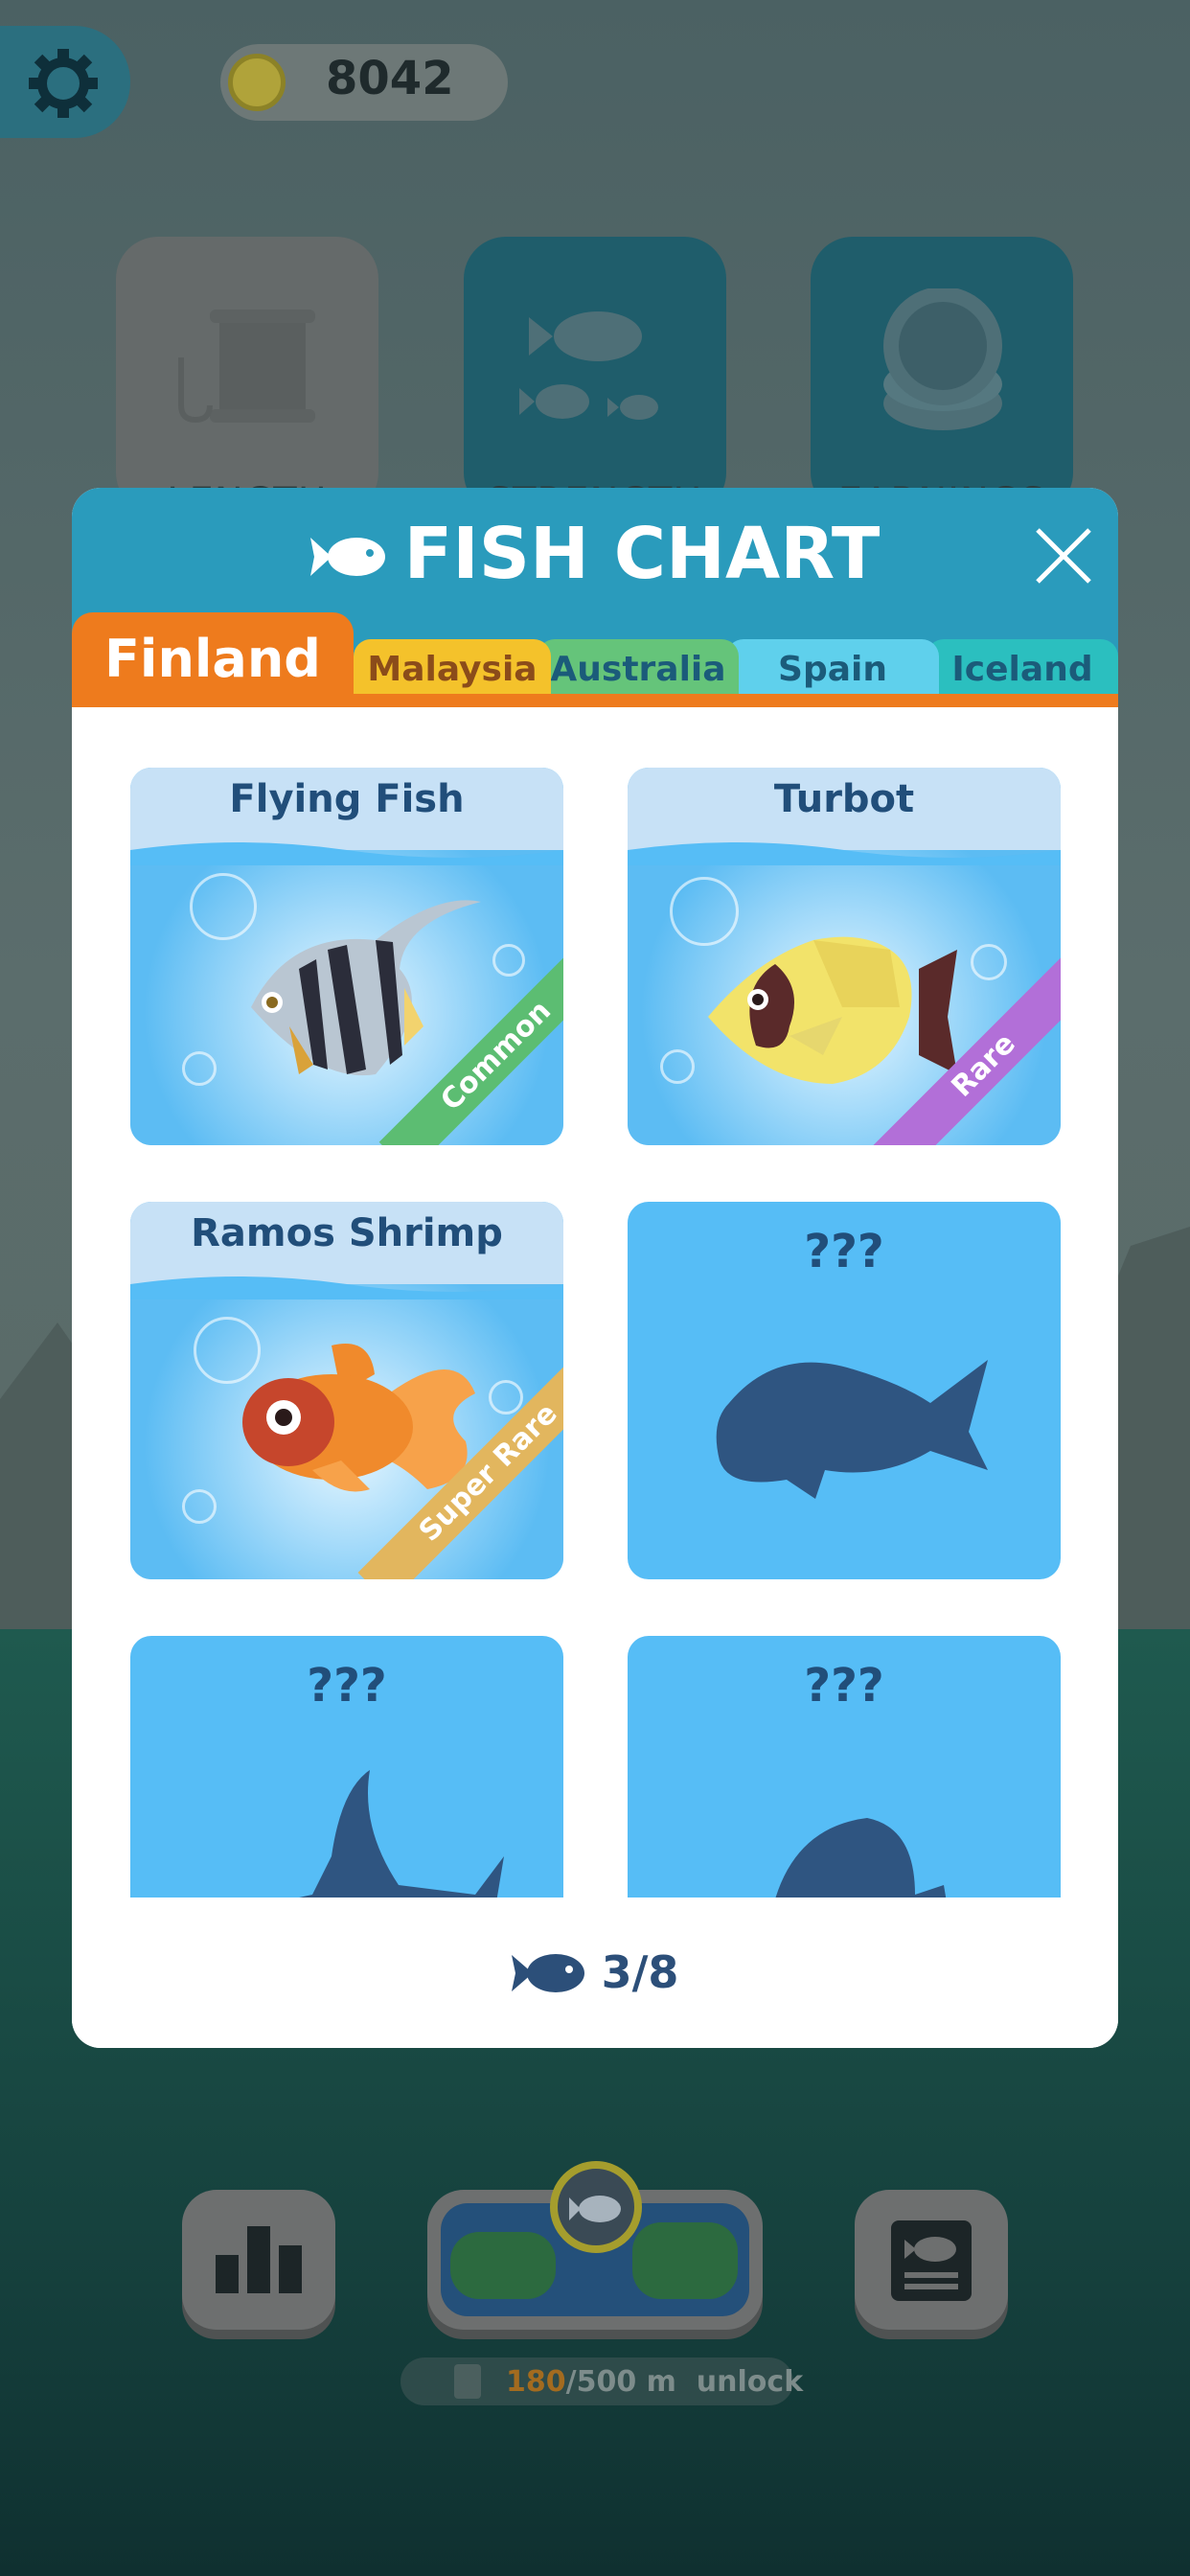 The width and height of the screenshot is (1190, 2576). I want to click on tab-finland: Finland, so click(213, 659).